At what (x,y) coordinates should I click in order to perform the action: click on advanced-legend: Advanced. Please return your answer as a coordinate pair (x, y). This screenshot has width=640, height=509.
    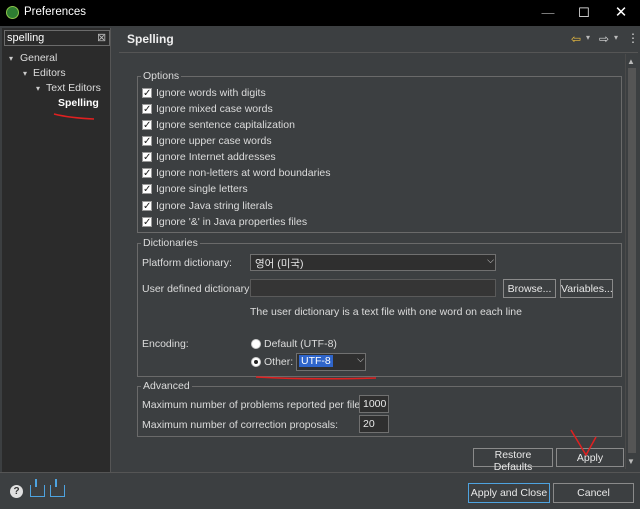
    Looking at the image, I should click on (166, 386).